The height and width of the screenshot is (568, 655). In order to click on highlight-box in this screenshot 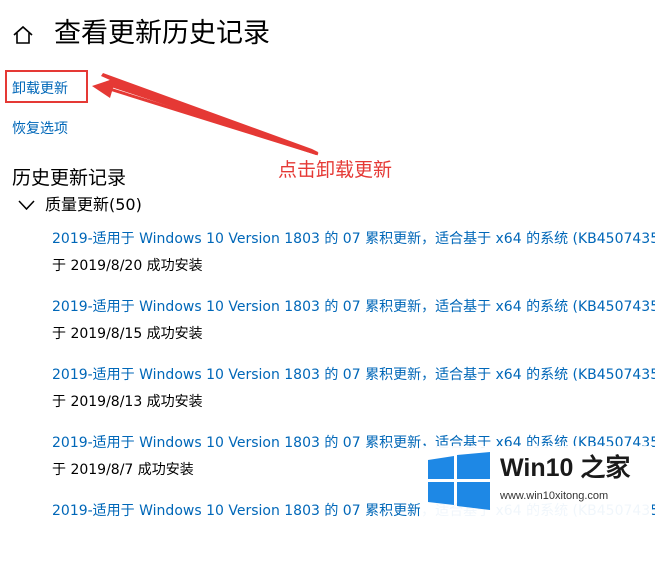, I will do `click(46, 86)`.